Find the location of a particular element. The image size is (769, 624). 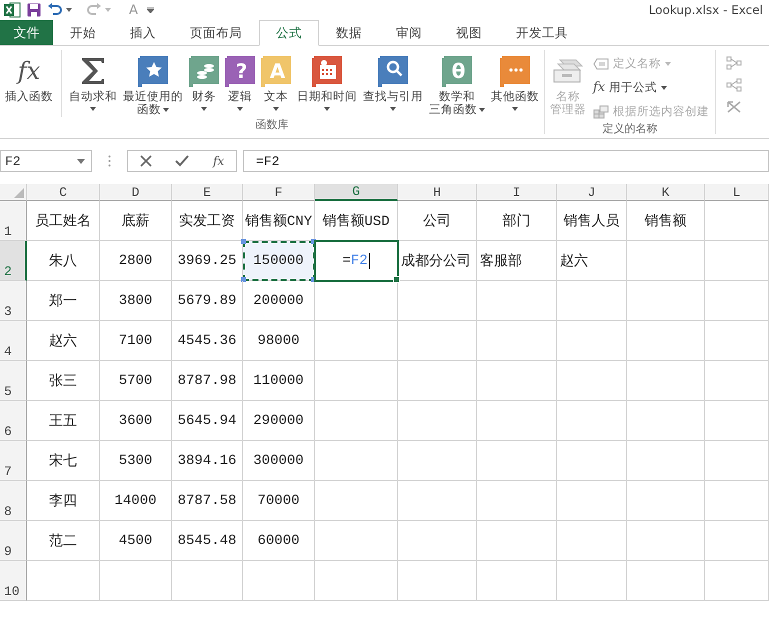

ribbon-tab: 公式 is located at coordinates (289, 33).